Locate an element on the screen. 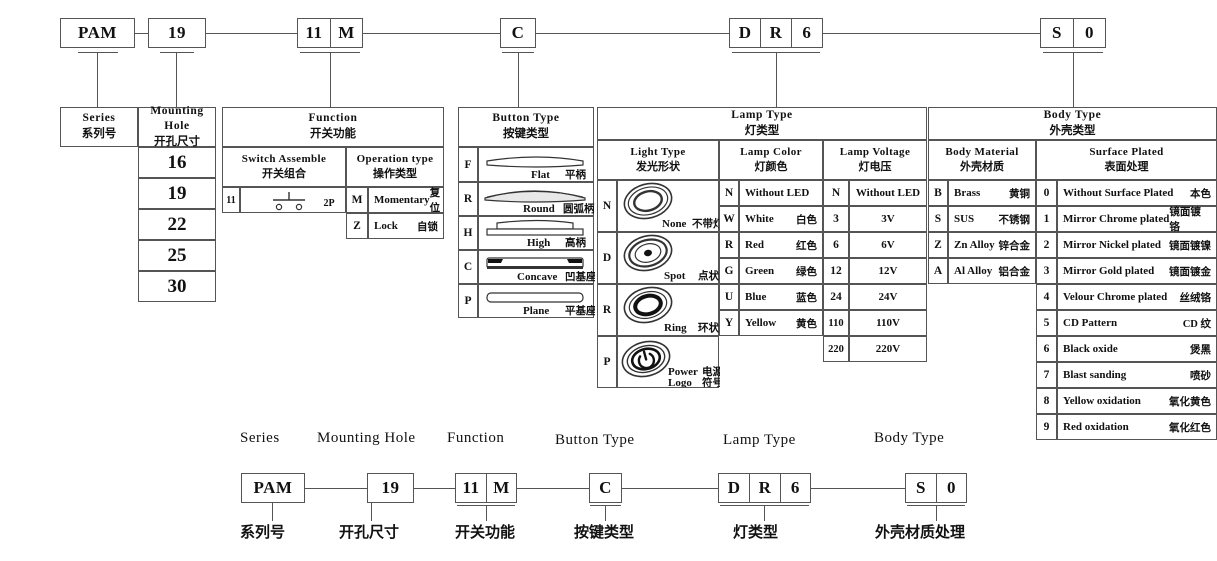 This screenshot has width=1217, height=561. subsection-switch-assemble: Switch Assemble 开关组合 is located at coordinates (284, 167).